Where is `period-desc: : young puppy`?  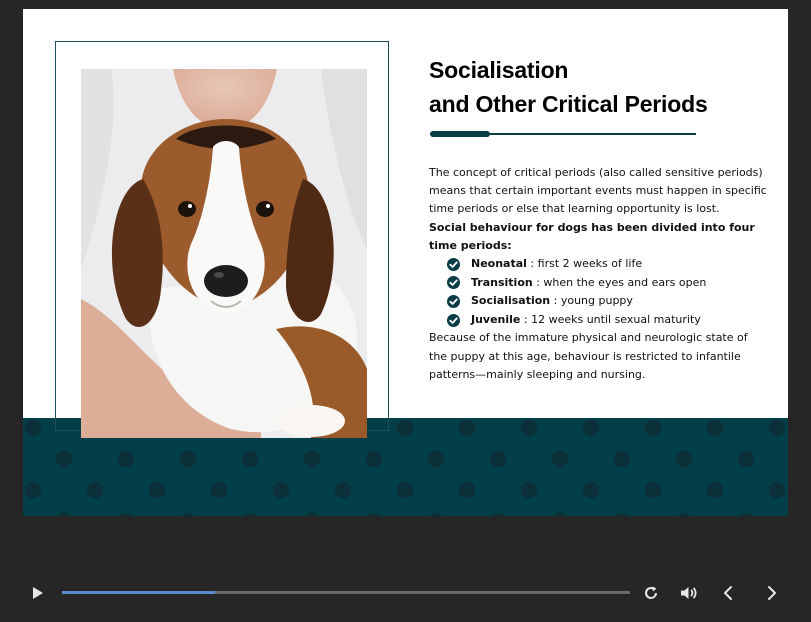 period-desc: : young puppy is located at coordinates (591, 301).